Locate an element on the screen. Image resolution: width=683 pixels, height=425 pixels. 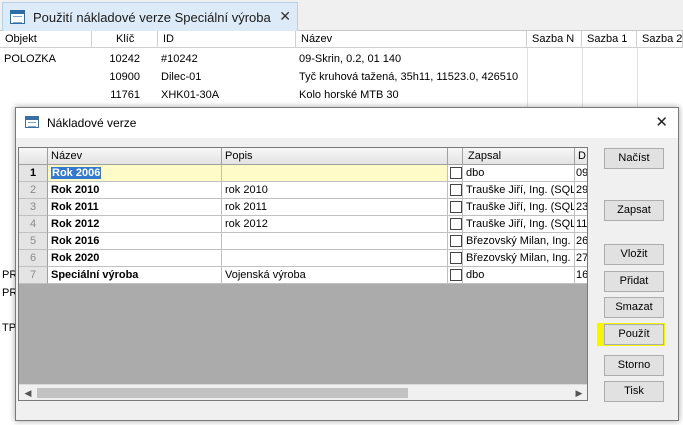
cell-nazev-text: Rok 2006 is located at coordinates (76, 173).